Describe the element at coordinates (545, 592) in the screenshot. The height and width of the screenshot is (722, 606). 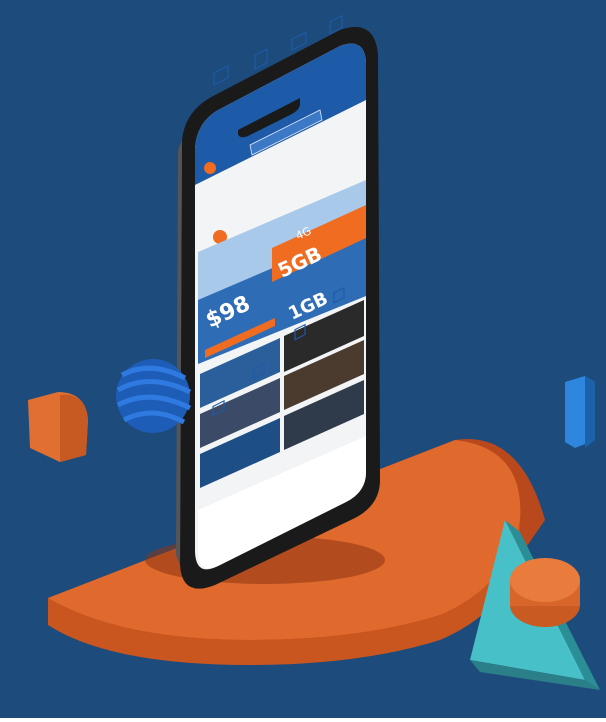
I see `orange-cylinder` at that location.